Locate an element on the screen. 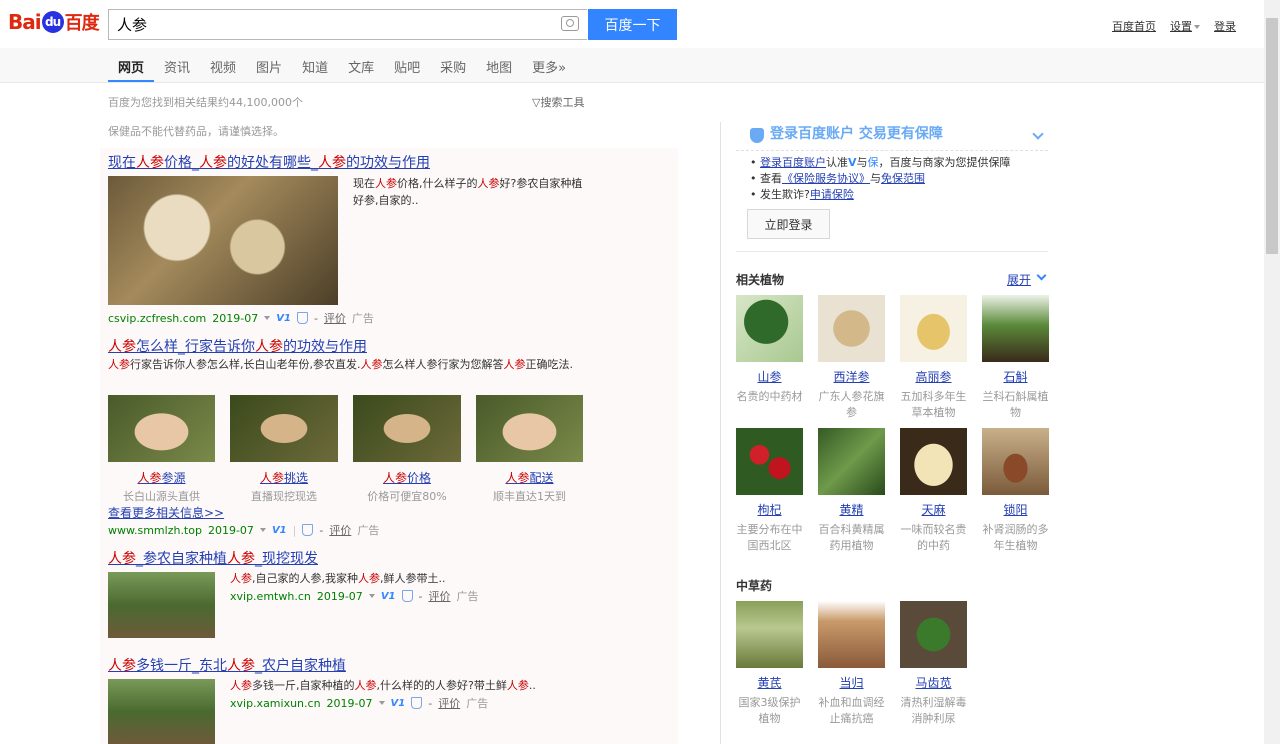  sublink-2-title: 人参挑选 is located at coordinates (284, 477).